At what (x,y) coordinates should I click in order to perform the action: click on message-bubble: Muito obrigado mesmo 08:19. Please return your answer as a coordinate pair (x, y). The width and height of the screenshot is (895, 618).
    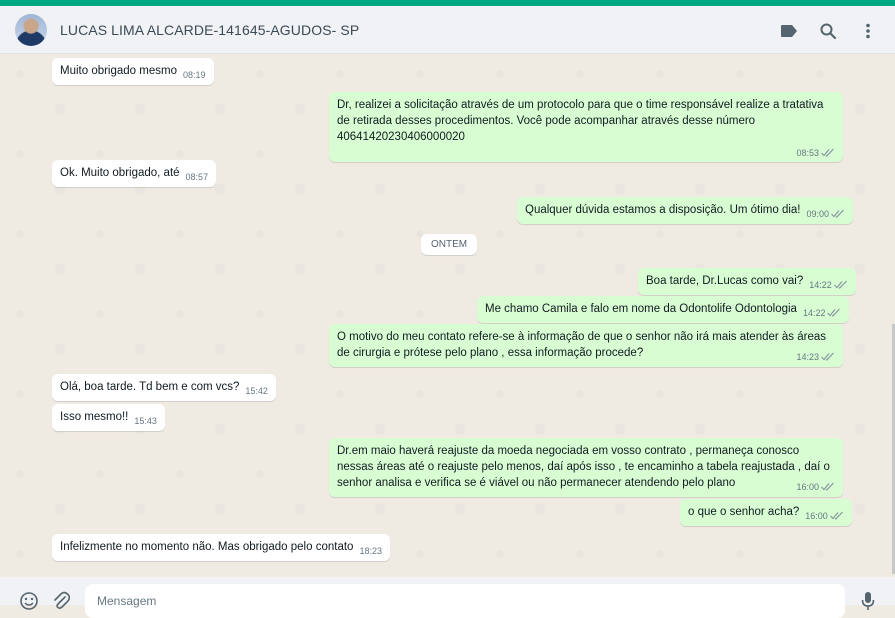
    Looking at the image, I should click on (133, 71).